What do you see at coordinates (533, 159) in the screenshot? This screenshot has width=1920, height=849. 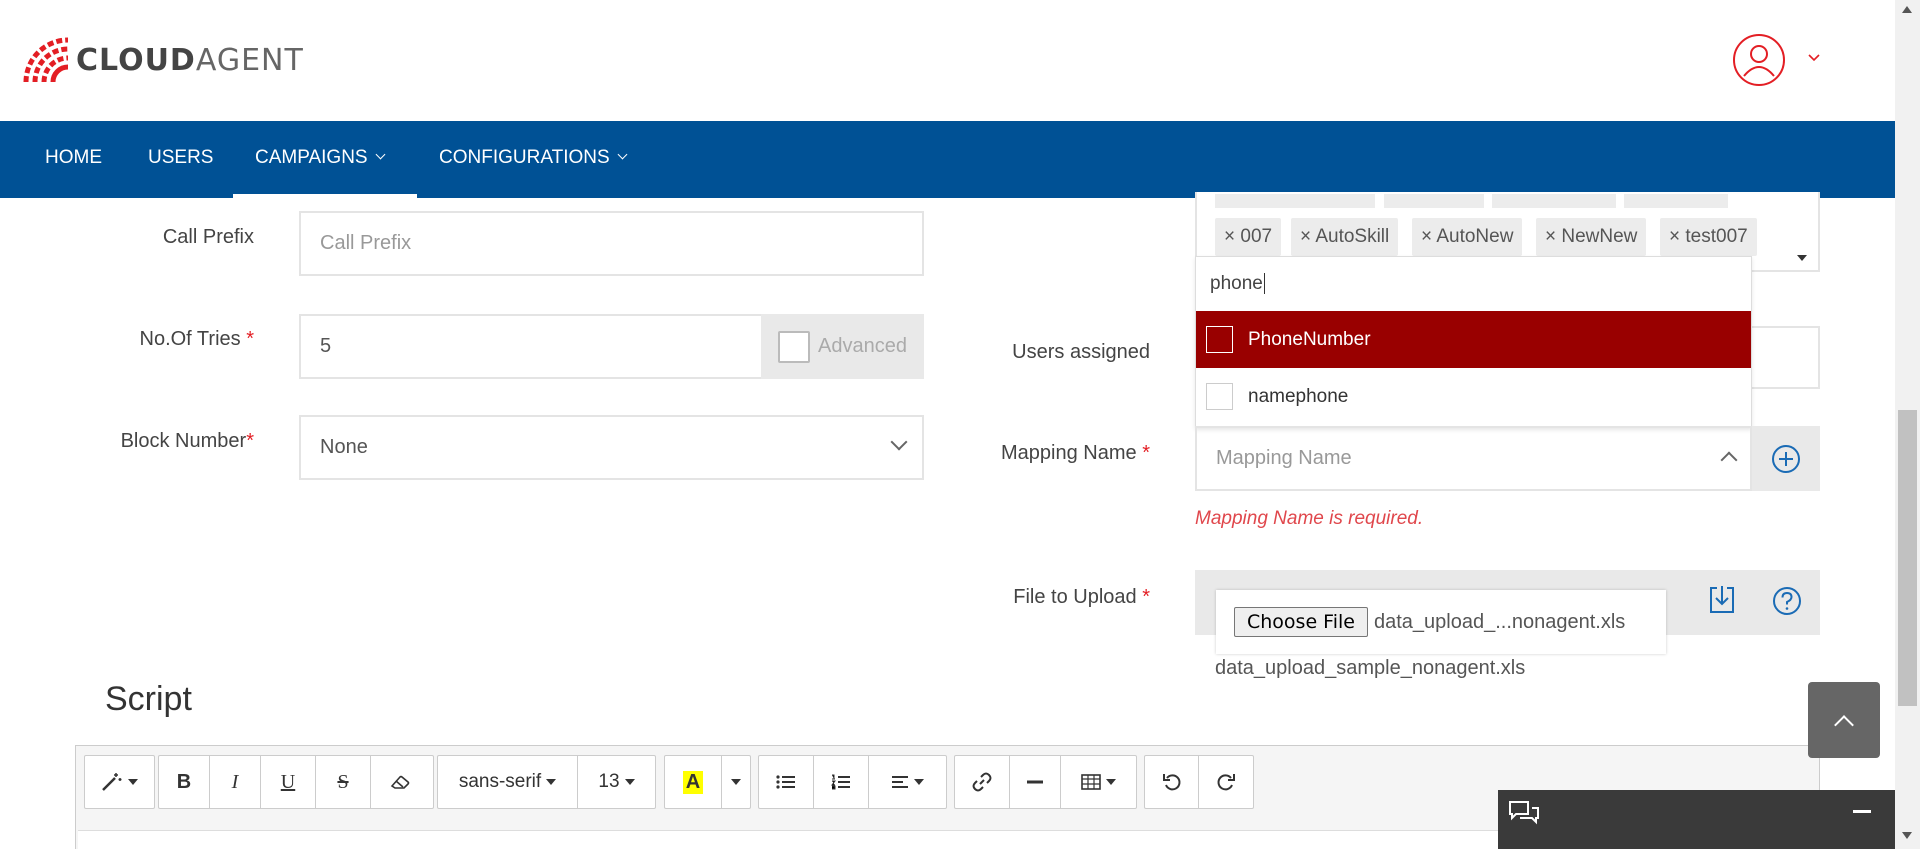 I see `nav-configurations: CONFIGURATIONS` at bounding box center [533, 159].